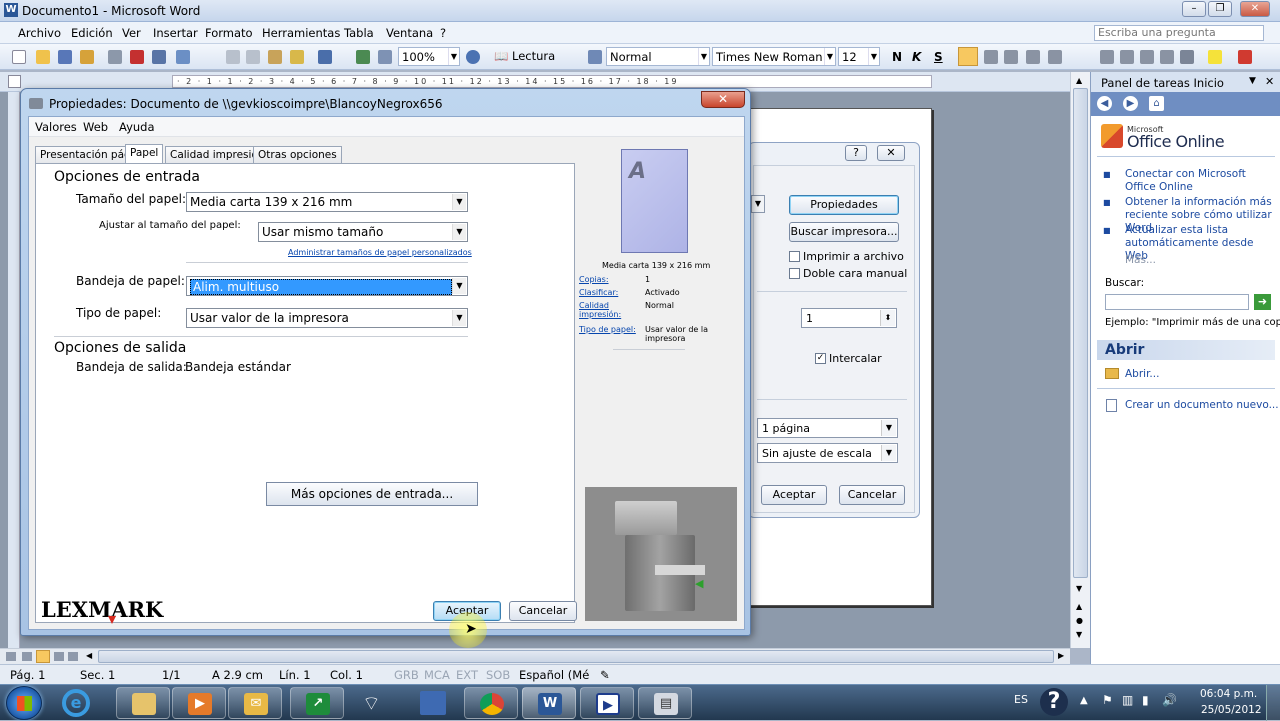 The height and width of the screenshot is (721, 1280). I want to click on language-indicator: ES, so click(1021, 699).